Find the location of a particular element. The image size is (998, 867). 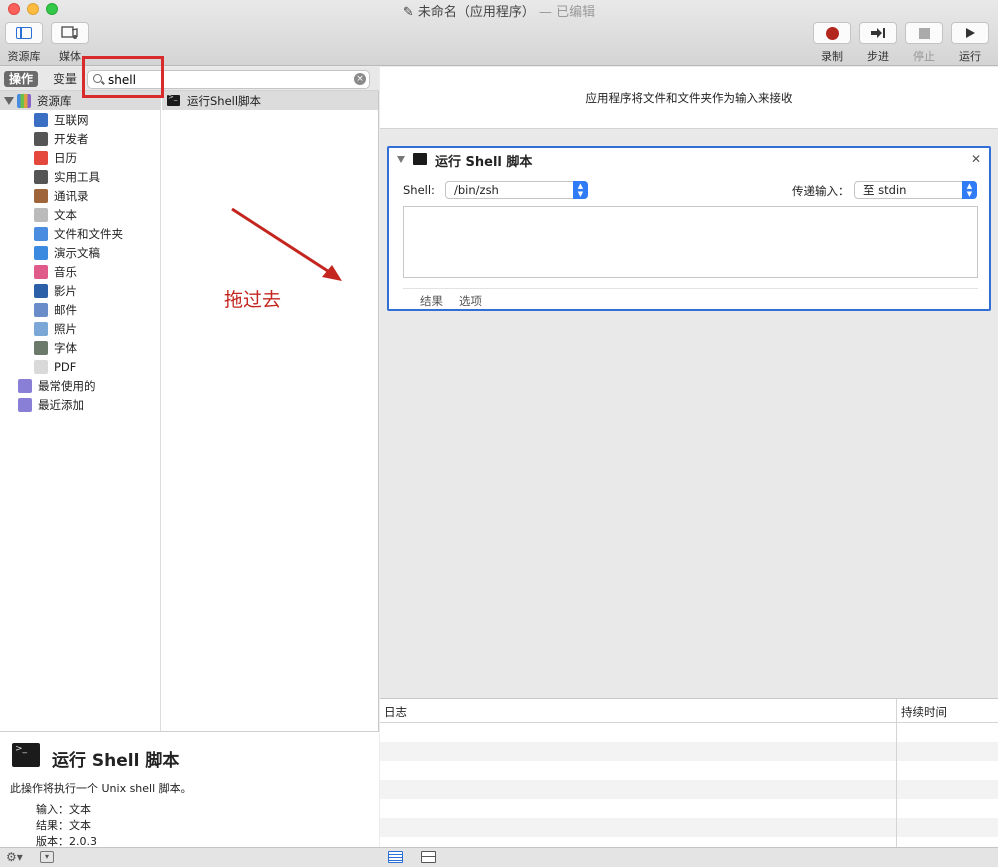

media-icon is located at coordinates (69, 32).